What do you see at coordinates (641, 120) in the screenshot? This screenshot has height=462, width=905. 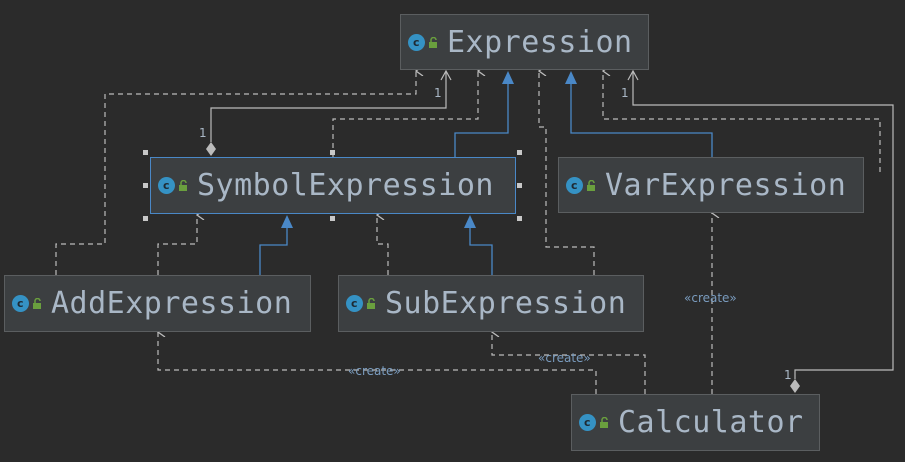 I see `inheritance-var-to-expression` at bounding box center [641, 120].